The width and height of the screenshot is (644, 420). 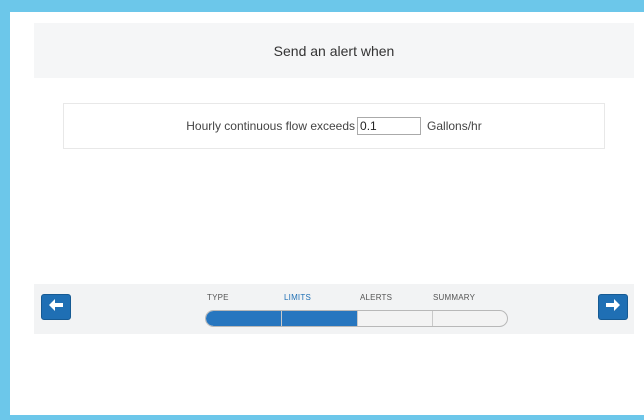 I want to click on back-button, so click(x=56, y=307).